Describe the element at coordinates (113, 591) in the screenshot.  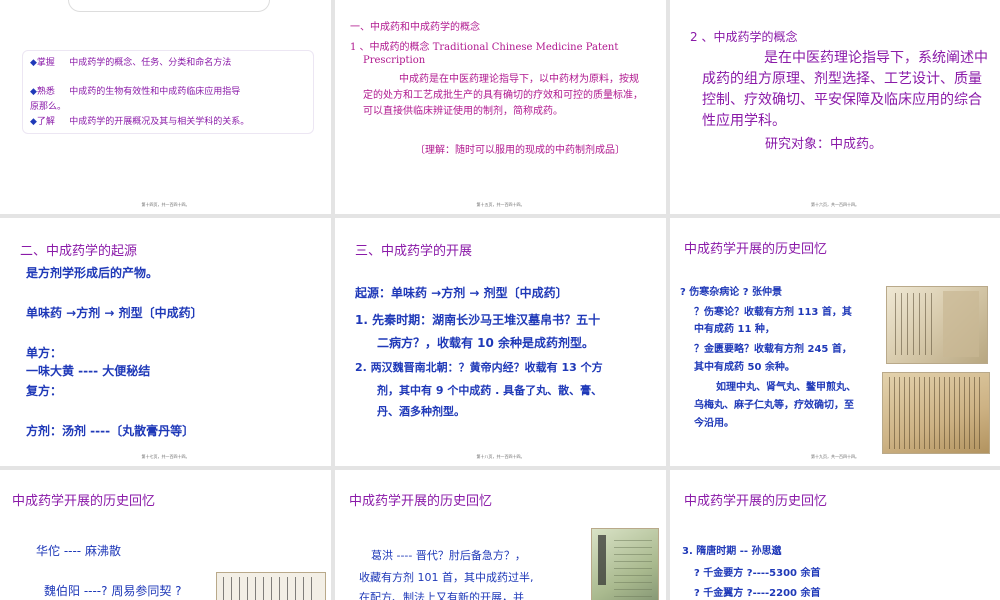
I see `wei-boyang-line: 魏伯阳 ----? 周易参同契 ?` at that location.